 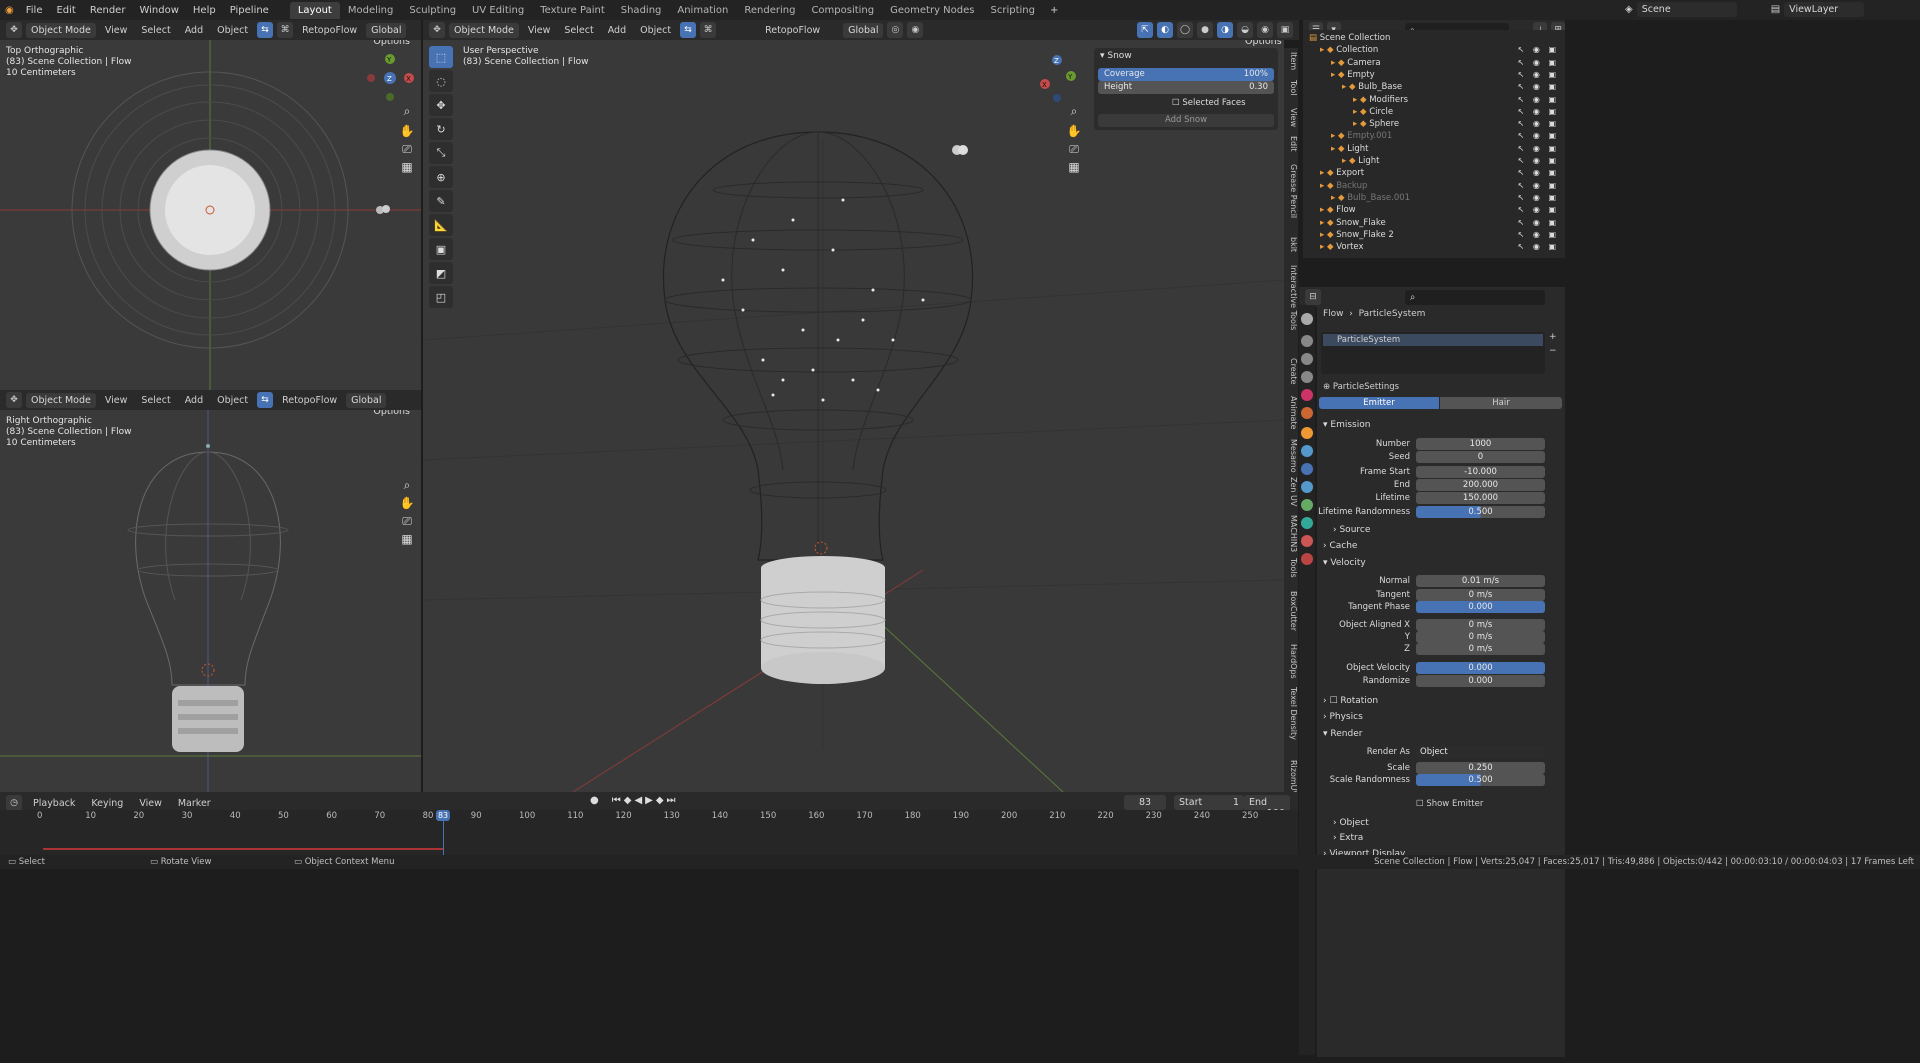 What do you see at coordinates (194, 400) in the screenshot?
I see `add-menu: Add` at bounding box center [194, 400].